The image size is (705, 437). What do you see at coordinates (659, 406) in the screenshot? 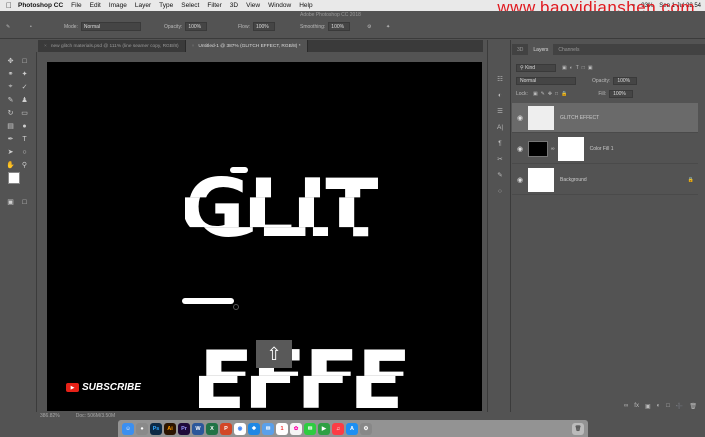
I see `adjustment-layer-icon: ◐` at bounding box center [659, 406].